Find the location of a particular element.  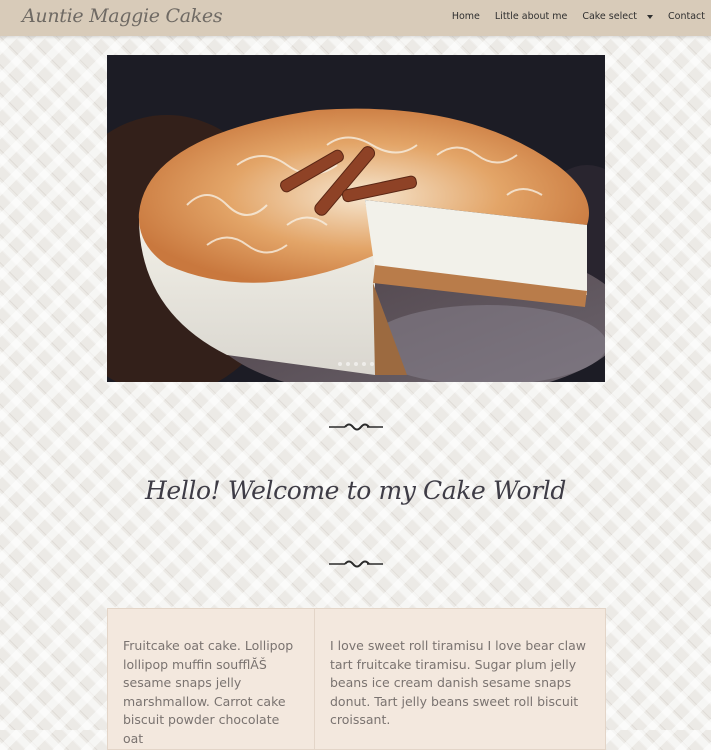

nav-item-label: Little about me is located at coordinates (531, 16).